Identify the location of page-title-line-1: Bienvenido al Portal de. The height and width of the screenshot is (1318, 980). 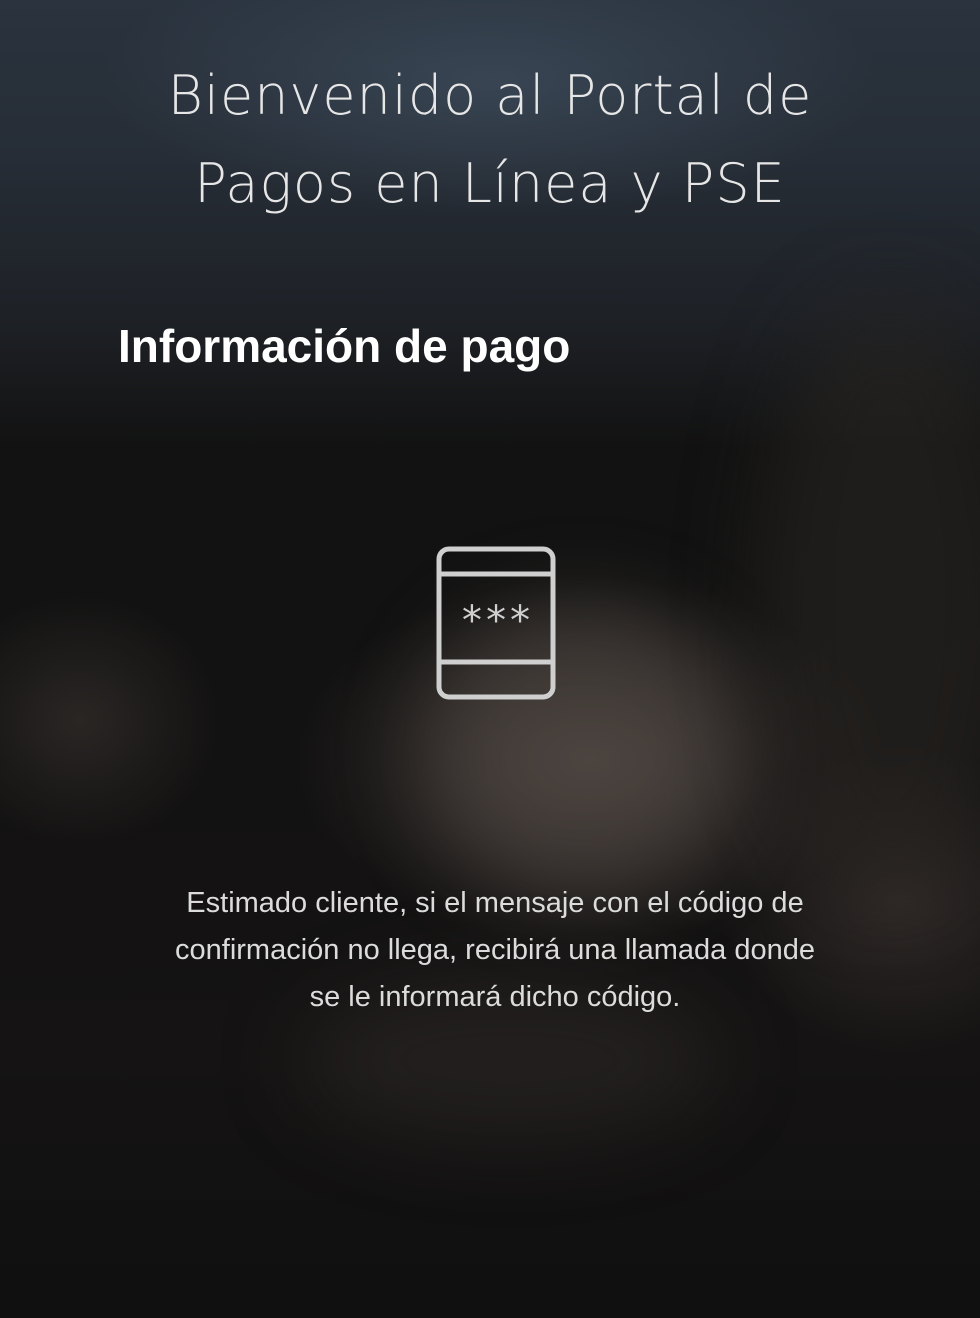
(490, 95).